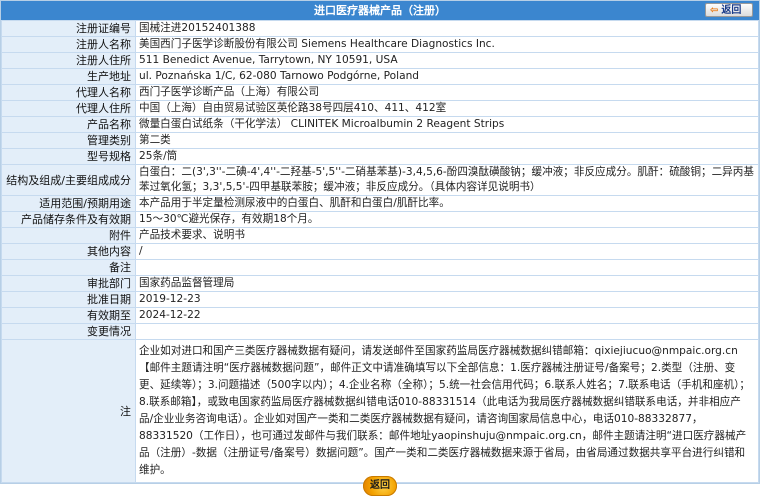  I want to click on table-row: 代理人名称 西门子医学诊断产品（上海）有限公司, so click(380, 92).